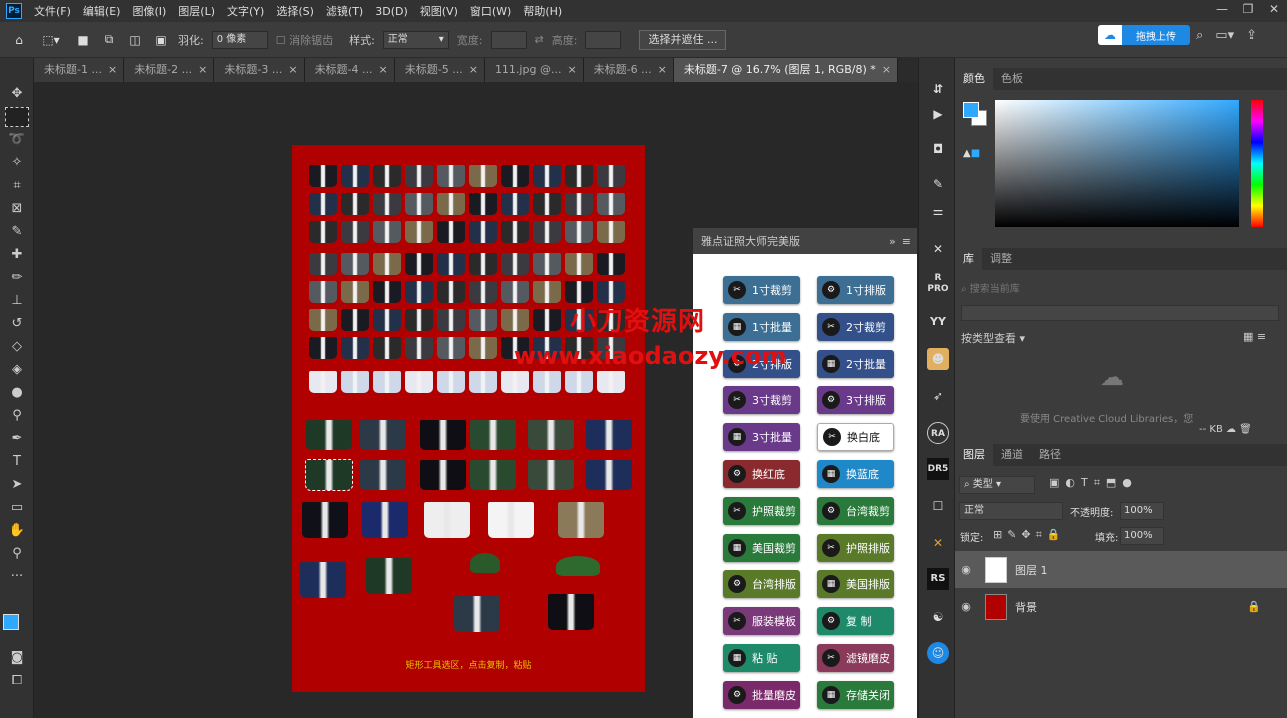 The image size is (1287, 718). What do you see at coordinates (51, 40) in the screenshot?
I see `marquee-preset-icon: ⬚▾` at bounding box center [51, 40].